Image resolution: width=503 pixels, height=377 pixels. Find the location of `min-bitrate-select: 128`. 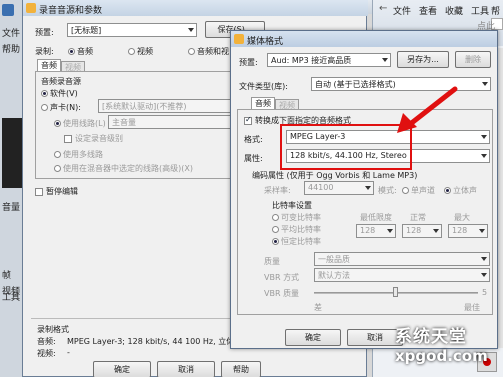

min-bitrate-select: 128 is located at coordinates (376, 231).